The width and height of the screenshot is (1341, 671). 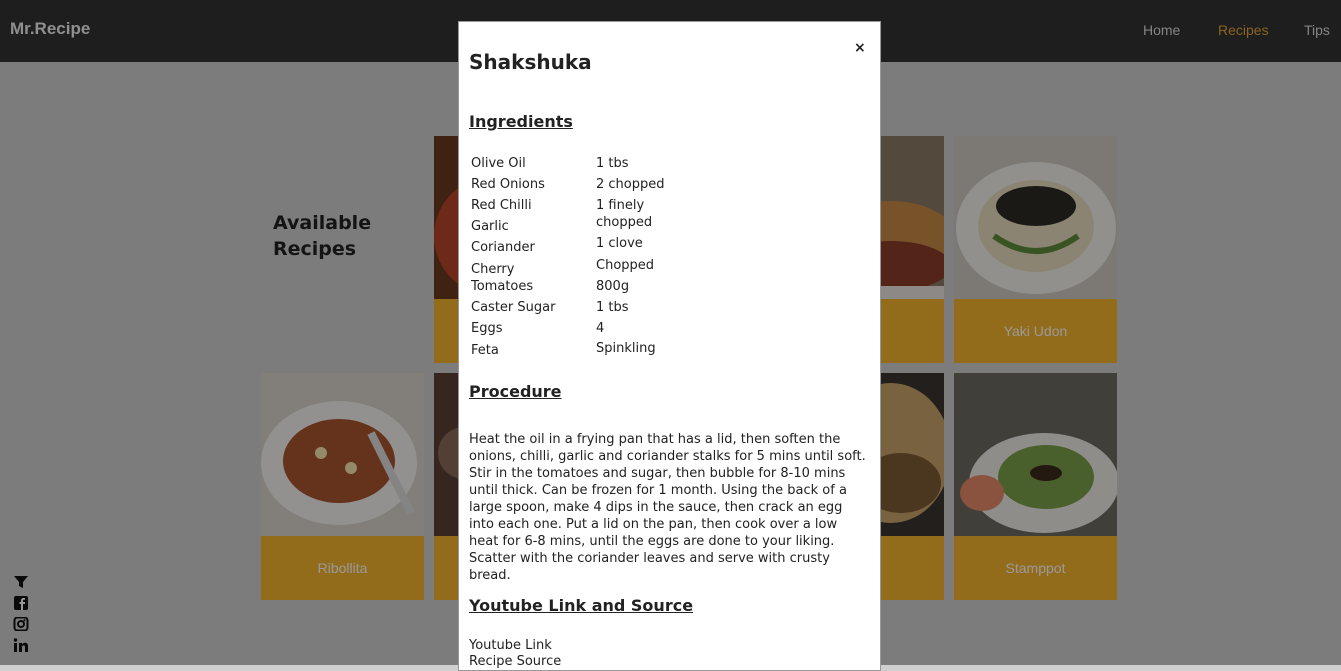 I want to click on ingredient-name: Caster Sugar, so click(x=513, y=307).